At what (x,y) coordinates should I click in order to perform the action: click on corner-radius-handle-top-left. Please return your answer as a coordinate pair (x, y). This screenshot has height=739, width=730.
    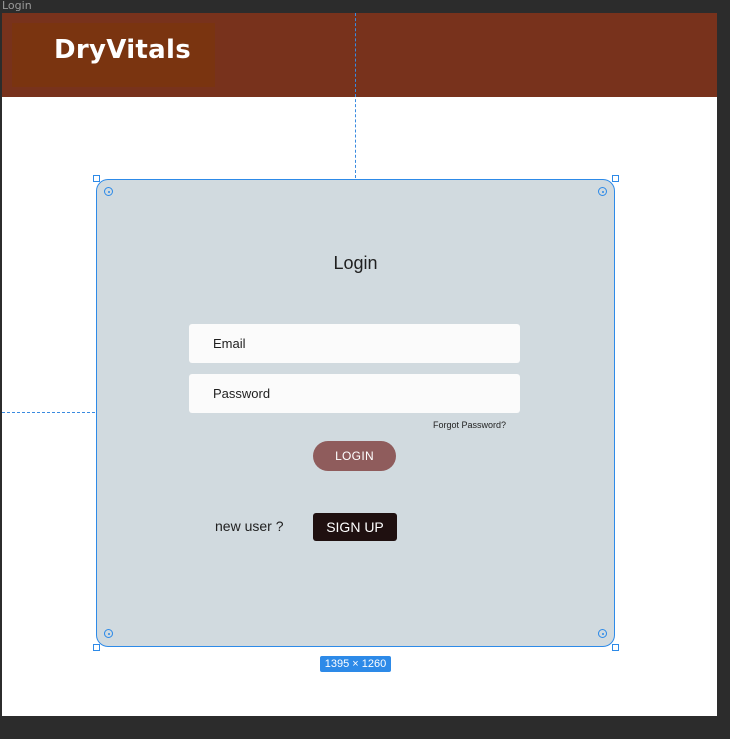
    Looking at the image, I should click on (108, 191).